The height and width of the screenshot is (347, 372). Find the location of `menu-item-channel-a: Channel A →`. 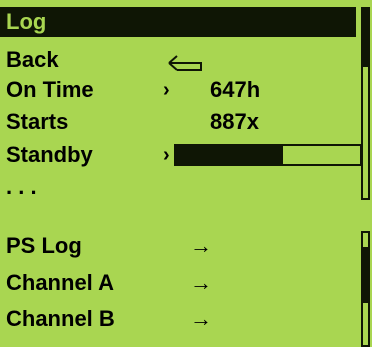

menu-item-channel-a: Channel A → is located at coordinates (181, 283).